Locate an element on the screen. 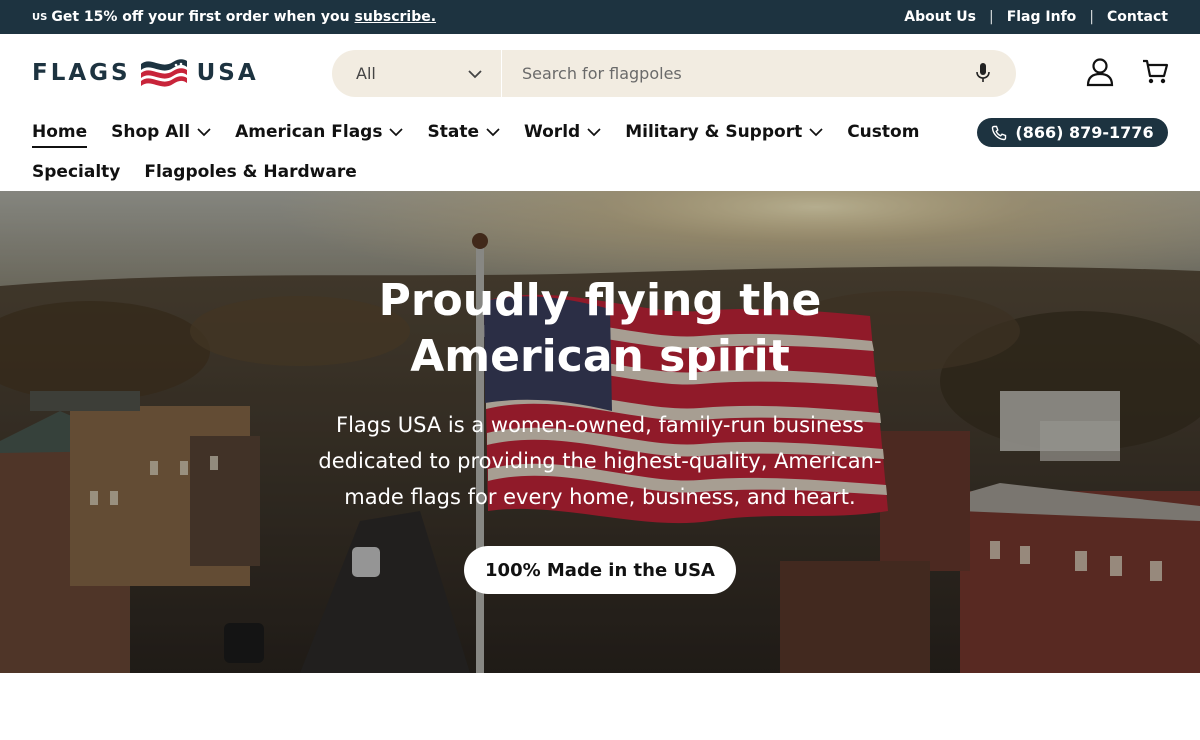 The image size is (1200, 740). phone-button: (866) 879-1776 is located at coordinates (1072, 132).